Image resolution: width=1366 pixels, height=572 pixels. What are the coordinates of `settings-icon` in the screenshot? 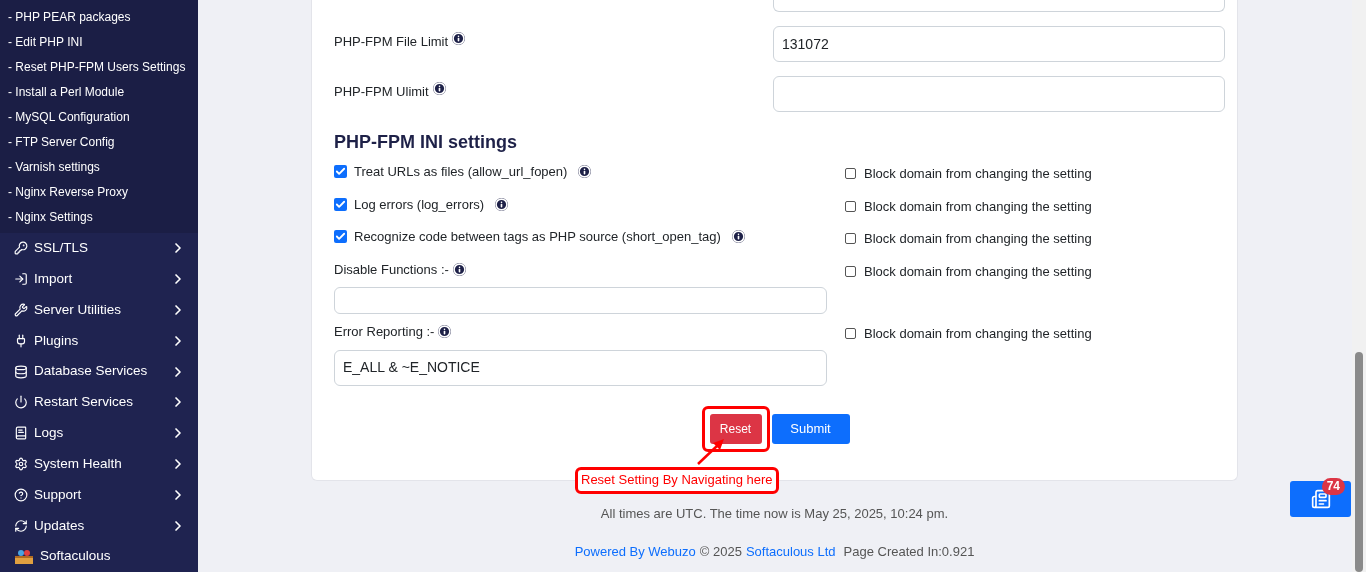 It's located at (21, 464).